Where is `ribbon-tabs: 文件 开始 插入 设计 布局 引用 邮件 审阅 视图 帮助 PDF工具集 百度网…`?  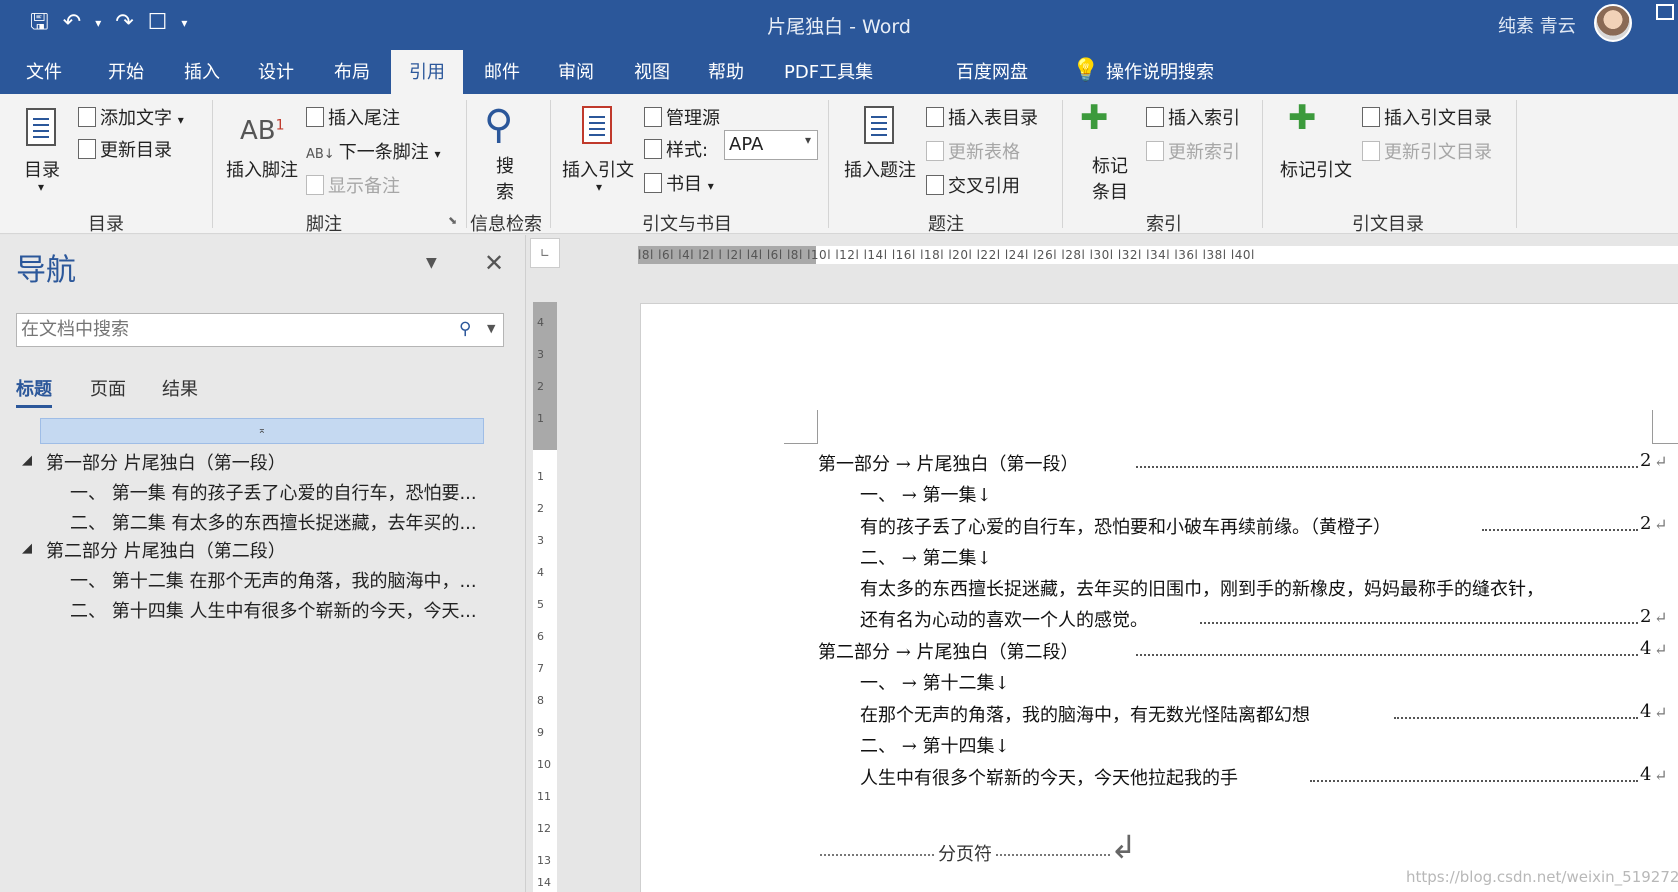
ribbon-tabs: 文件 开始 插入 设计 布局 引用 邮件 审阅 视图 帮助 PDF工具集 百度网… is located at coordinates (839, 71).